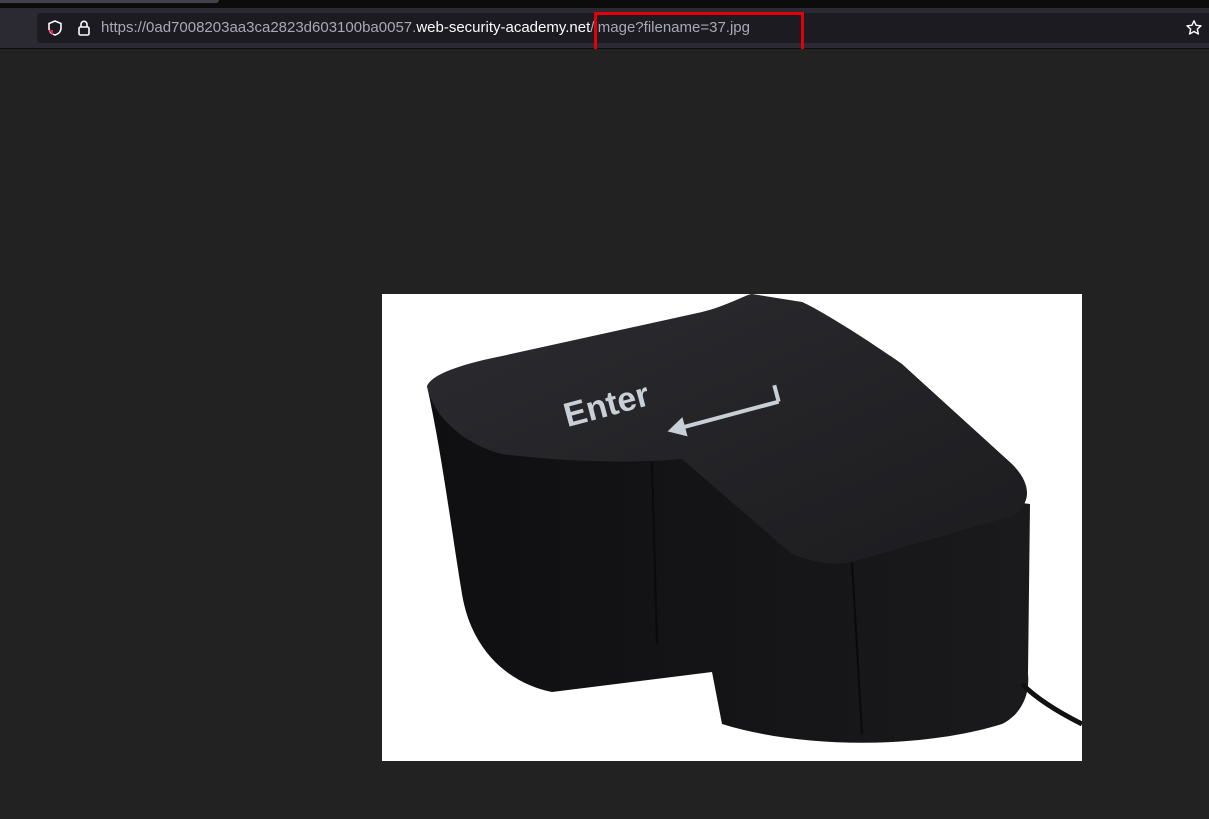  Describe the element at coordinates (55, 28) in the screenshot. I see `shield-icon` at that location.